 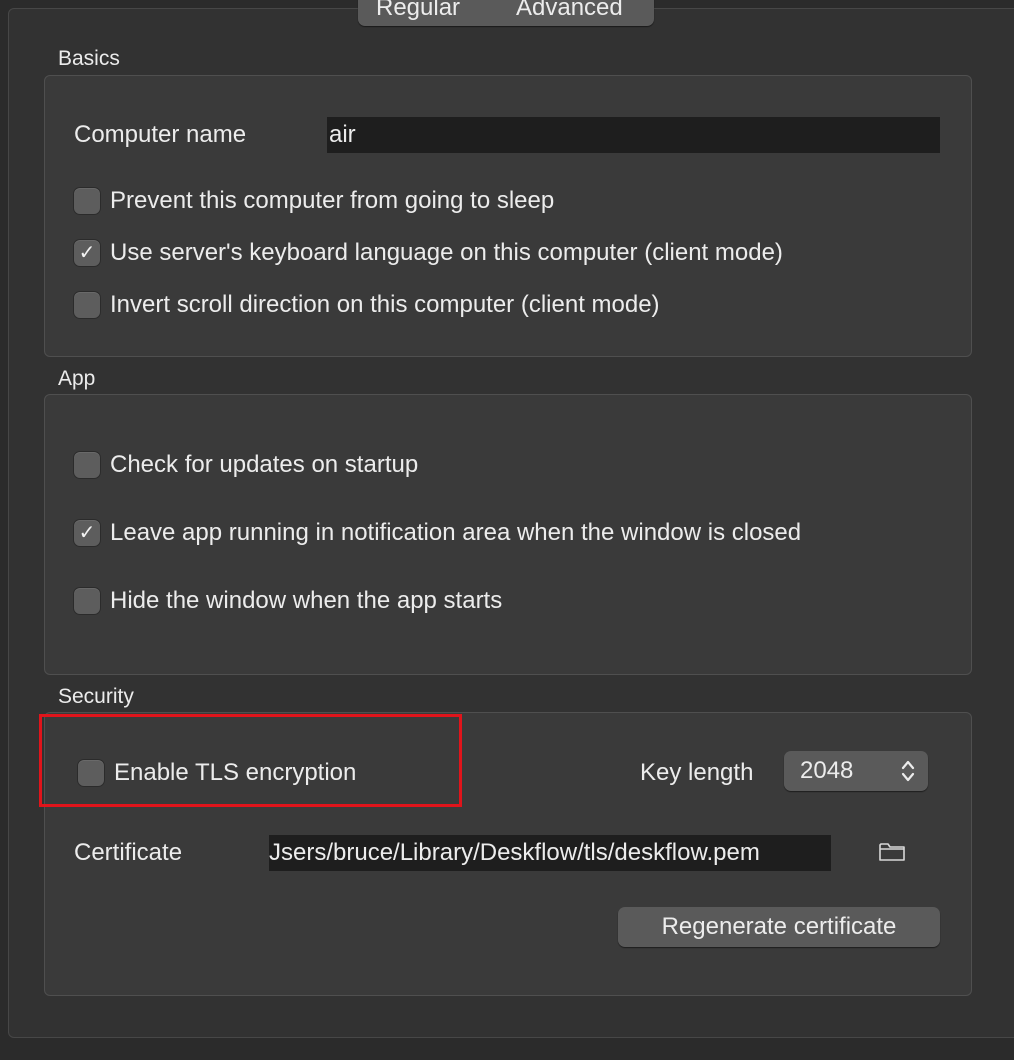 I want to click on app-group-title: App, so click(x=77, y=378).